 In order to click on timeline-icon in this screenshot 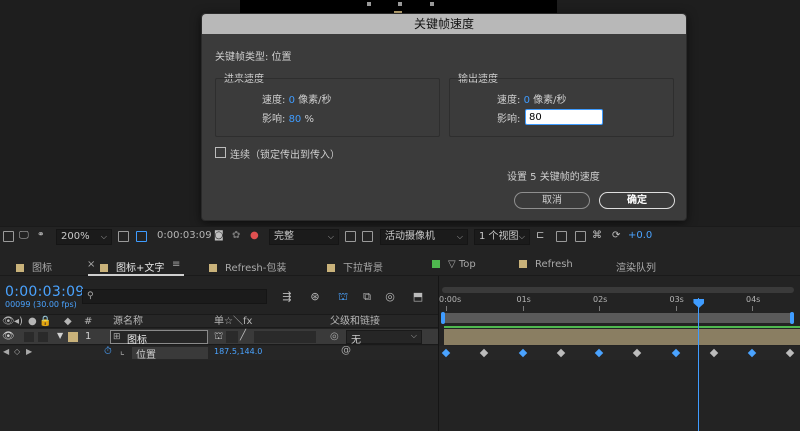, I will do `click(580, 236)`.